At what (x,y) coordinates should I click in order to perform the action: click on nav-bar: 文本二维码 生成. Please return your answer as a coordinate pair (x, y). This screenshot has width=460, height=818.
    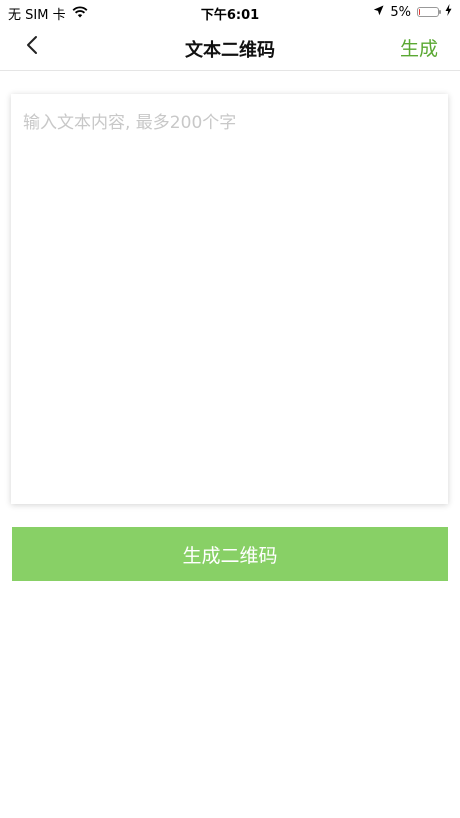
    Looking at the image, I should click on (230, 47).